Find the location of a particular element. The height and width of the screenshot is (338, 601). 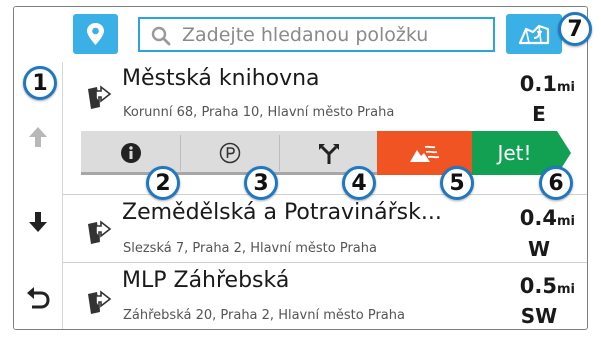

poi-distance: 0.5mi is located at coordinates (547, 286).